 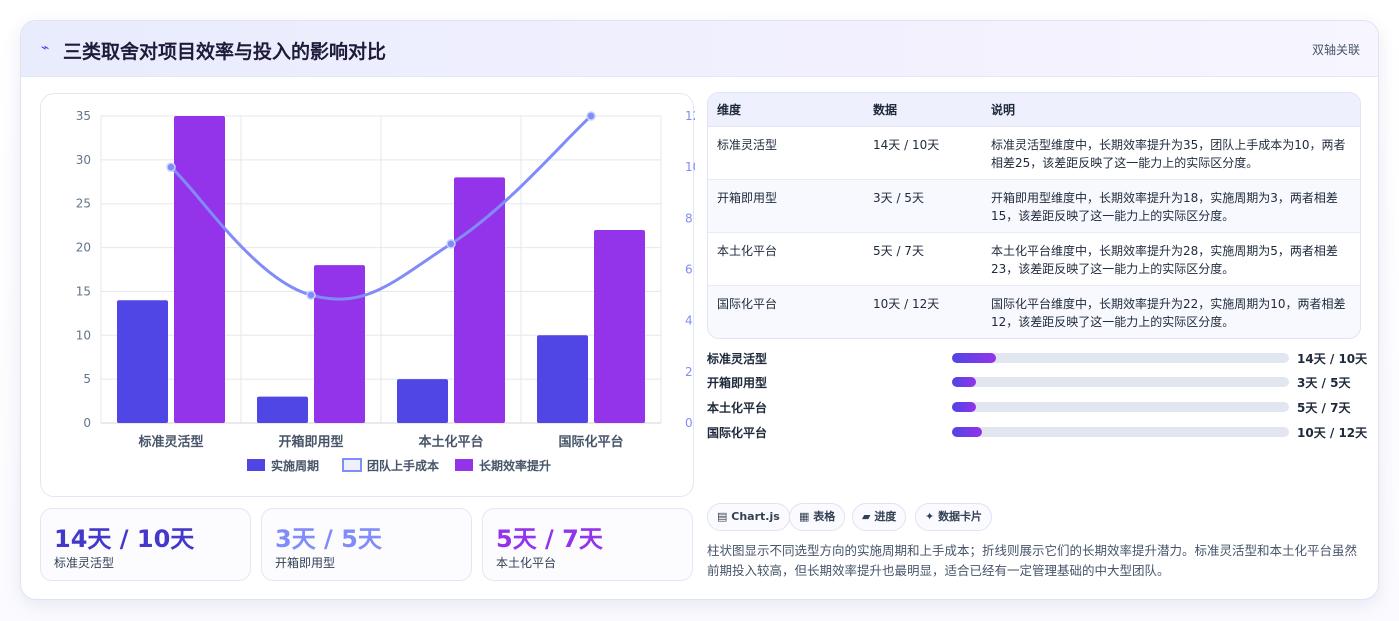 I want to click on stat-value: 5天 / 7天, so click(x=549, y=539).